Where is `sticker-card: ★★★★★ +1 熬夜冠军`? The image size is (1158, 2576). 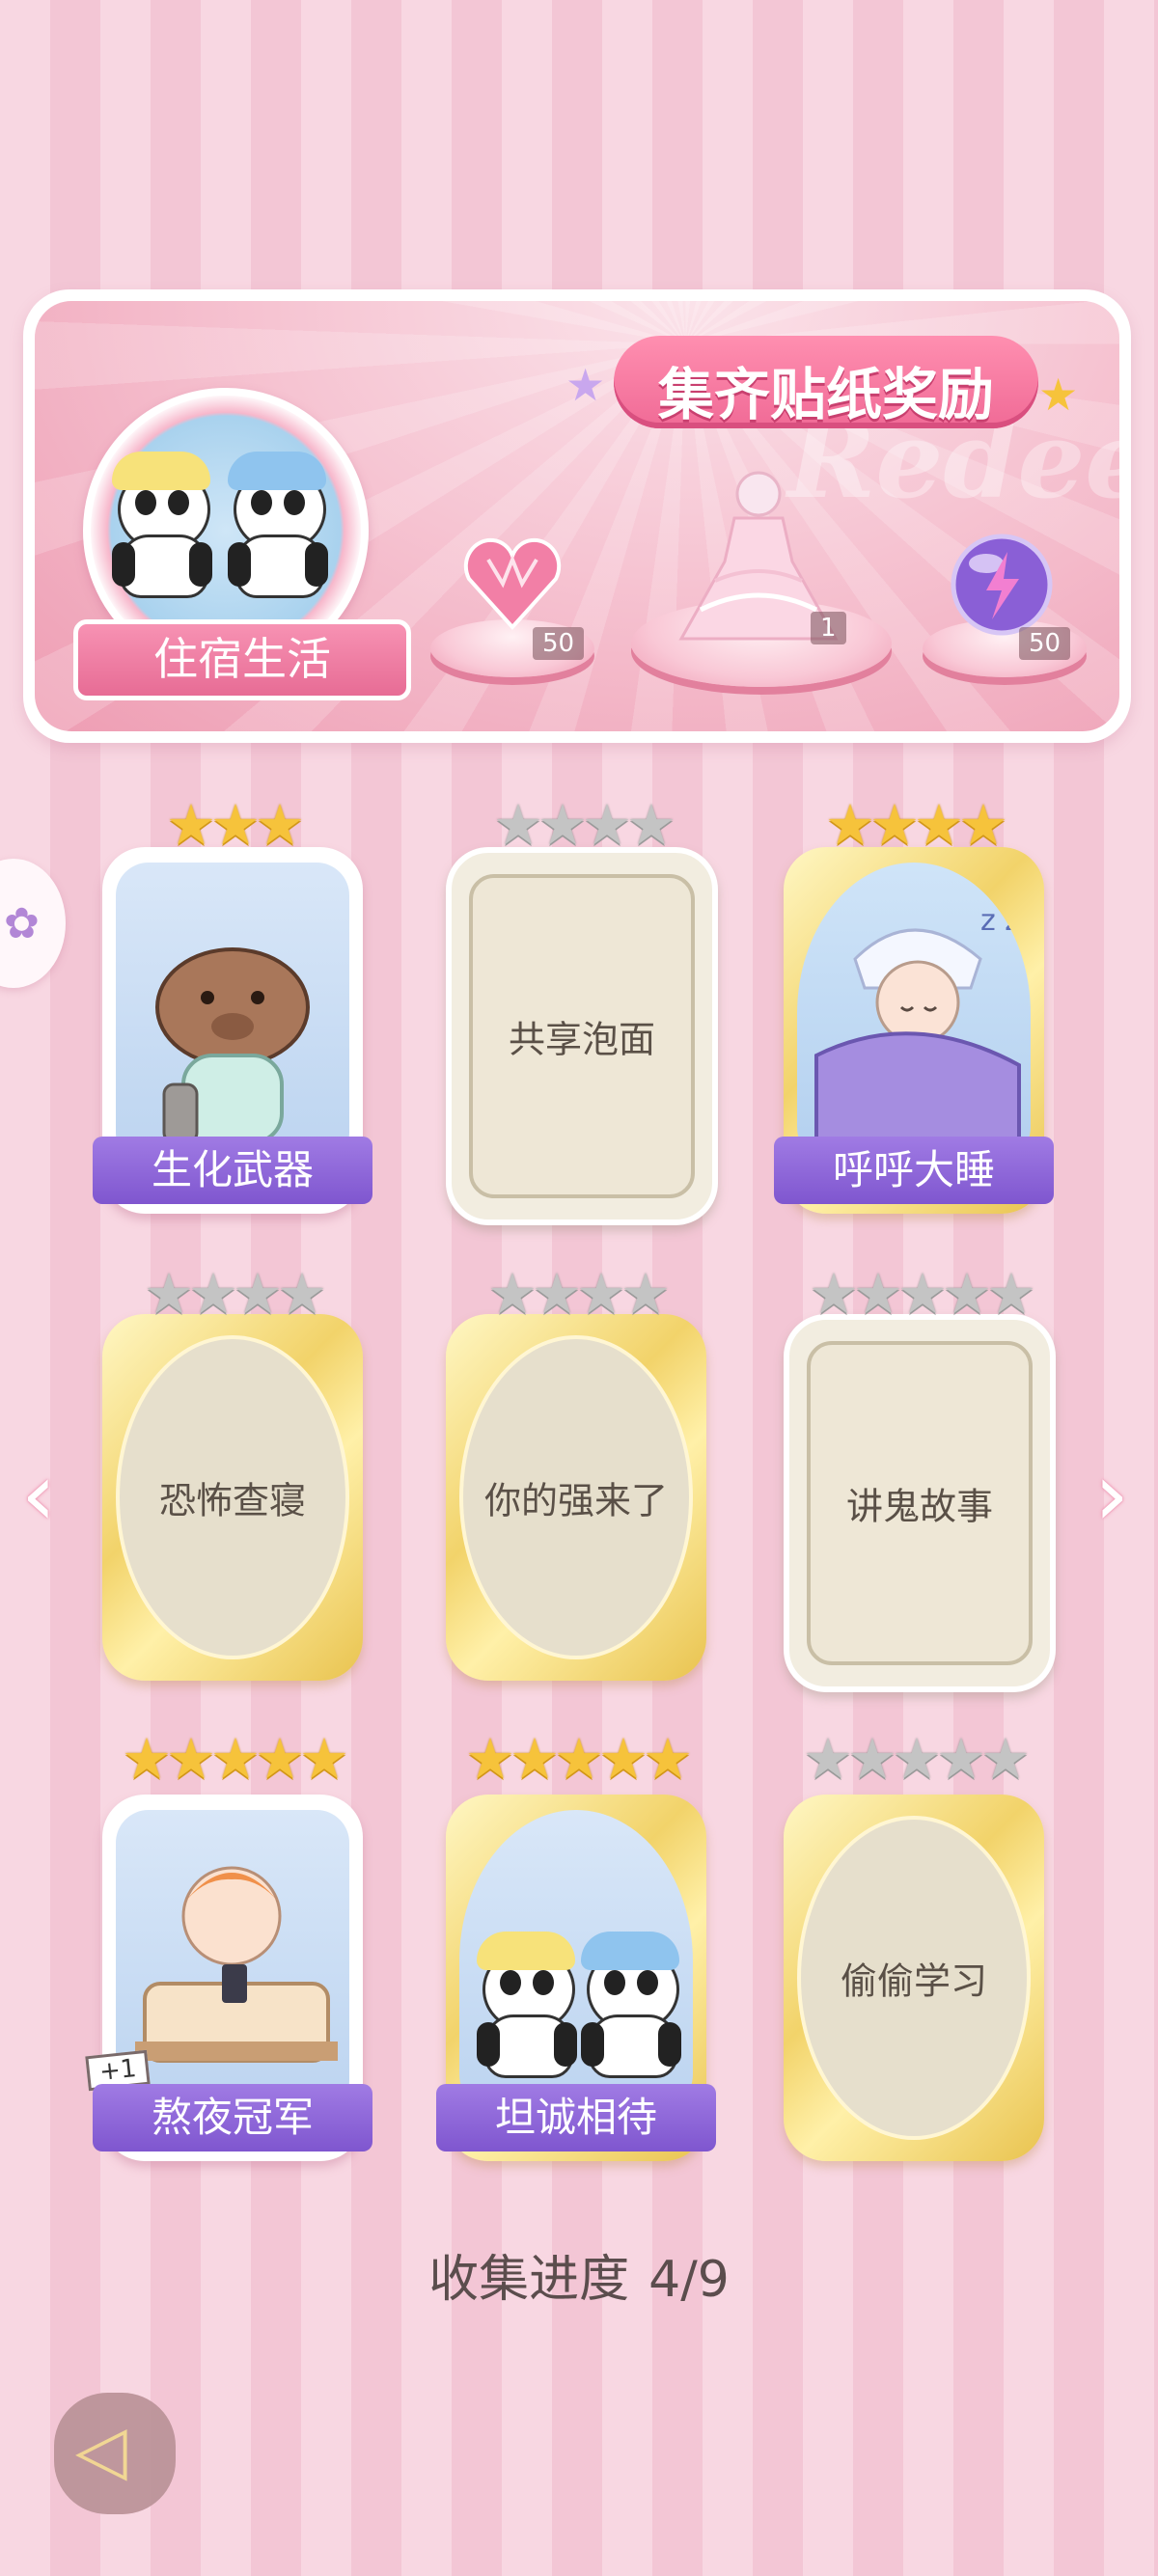
sticker-card: ★★★★★ +1 熬夜冠军 is located at coordinates (228, 1946).